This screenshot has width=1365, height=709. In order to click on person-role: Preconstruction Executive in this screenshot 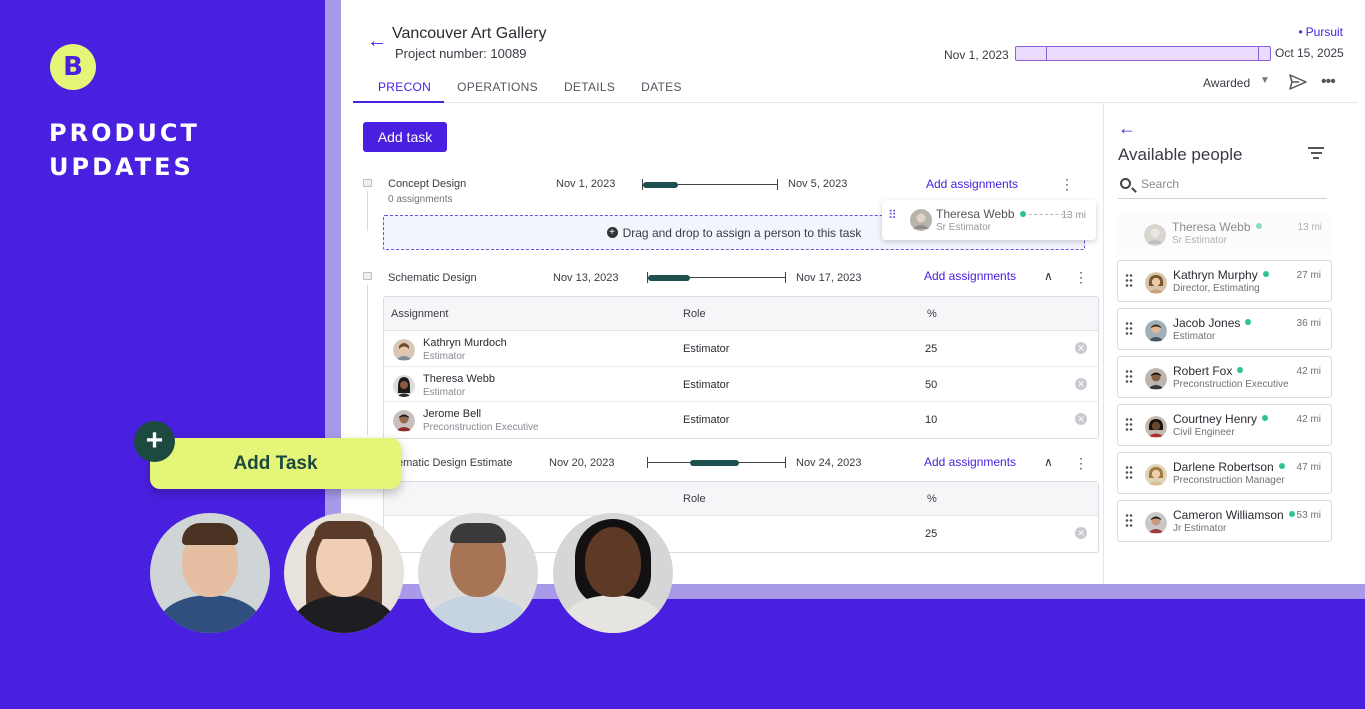, I will do `click(1231, 384)`.